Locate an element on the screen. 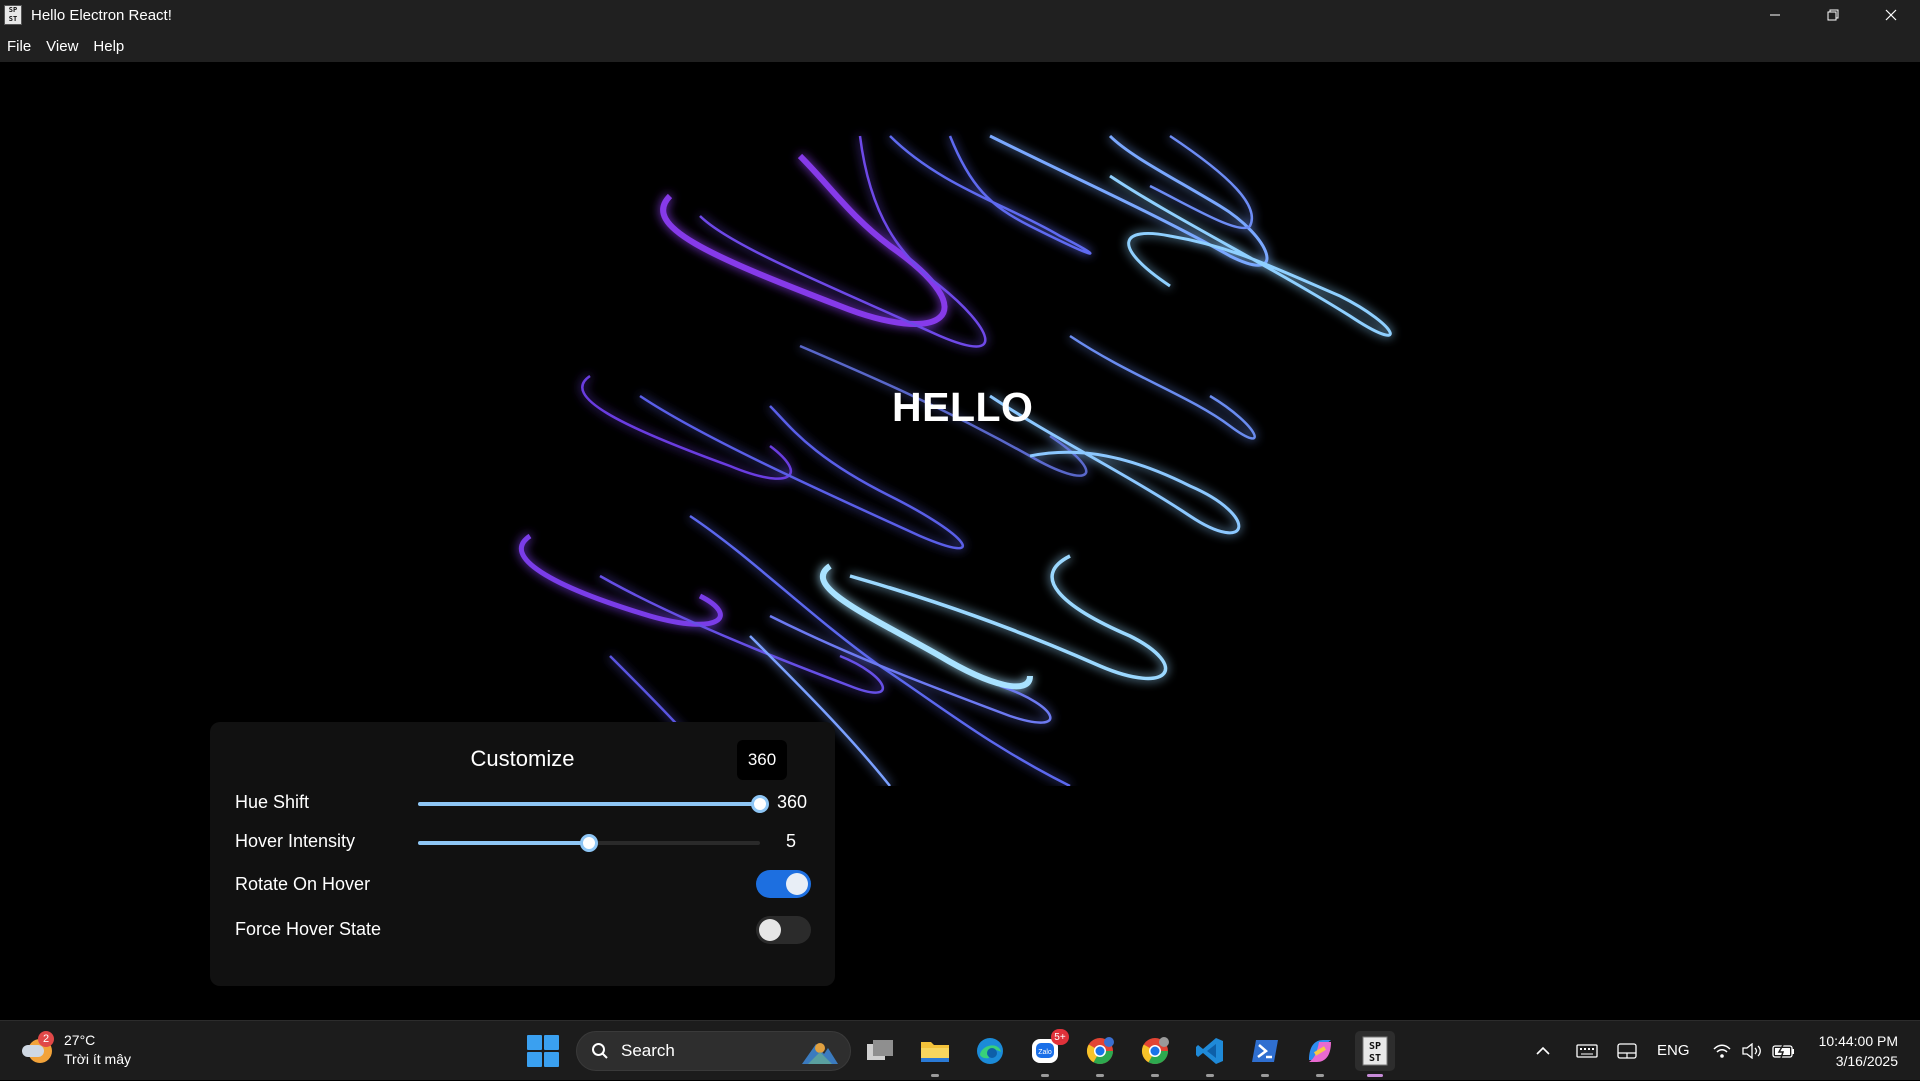  weather-badge: 2 is located at coordinates (46, 1039).